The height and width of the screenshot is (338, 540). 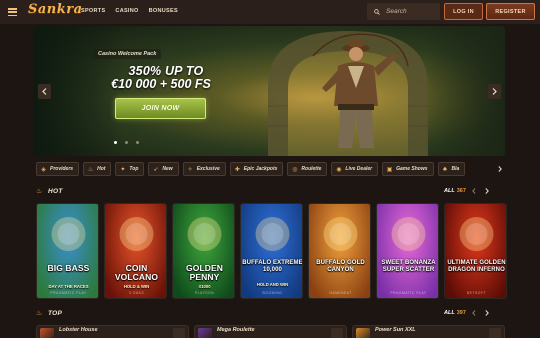 I want to click on category-label: Providers, so click(x=62, y=169).